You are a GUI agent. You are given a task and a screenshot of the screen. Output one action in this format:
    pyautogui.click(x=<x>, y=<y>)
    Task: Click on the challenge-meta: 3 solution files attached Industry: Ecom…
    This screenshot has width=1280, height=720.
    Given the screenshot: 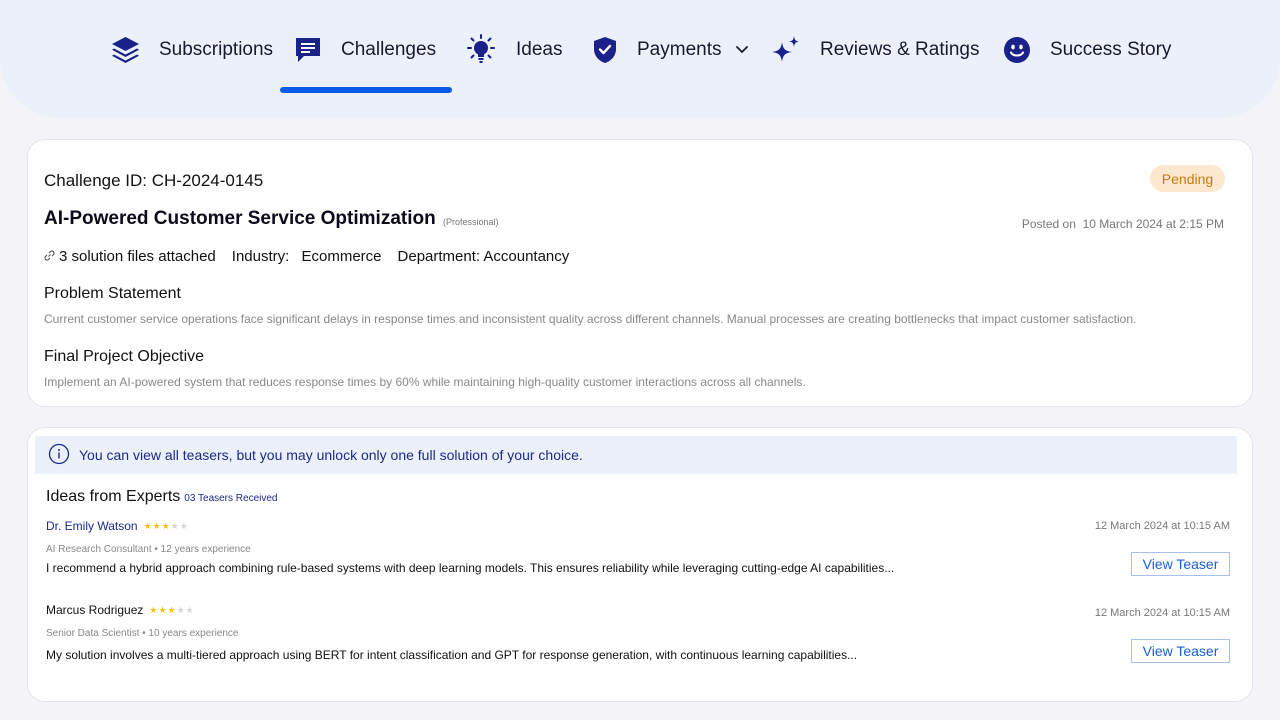 What is the action you would take?
    pyautogui.click(x=306, y=256)
    